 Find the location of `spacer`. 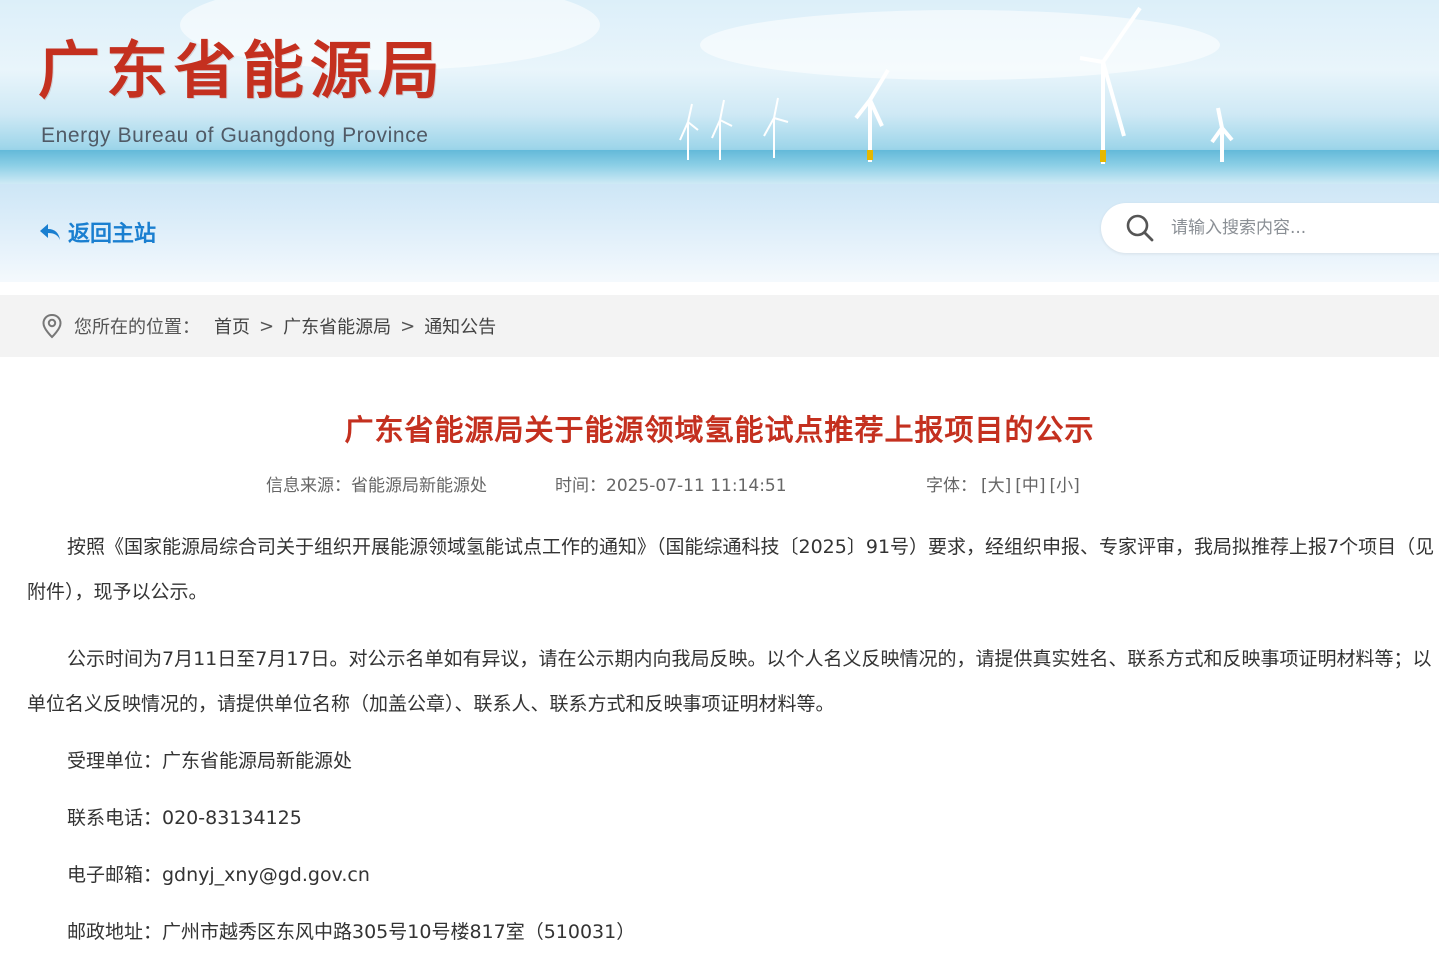

spacer is located at coordinates (719, 288).